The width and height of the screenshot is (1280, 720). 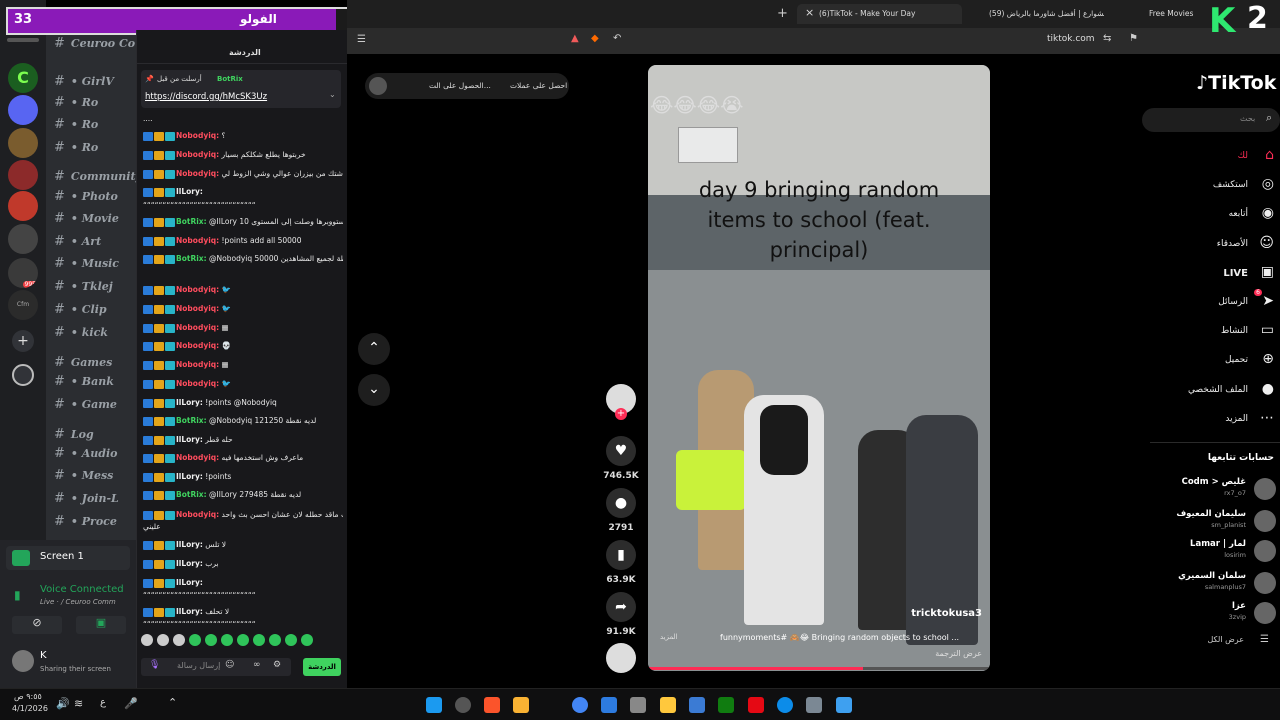 I want to click on menu-icon: ☰, so click(x=361, y=39).